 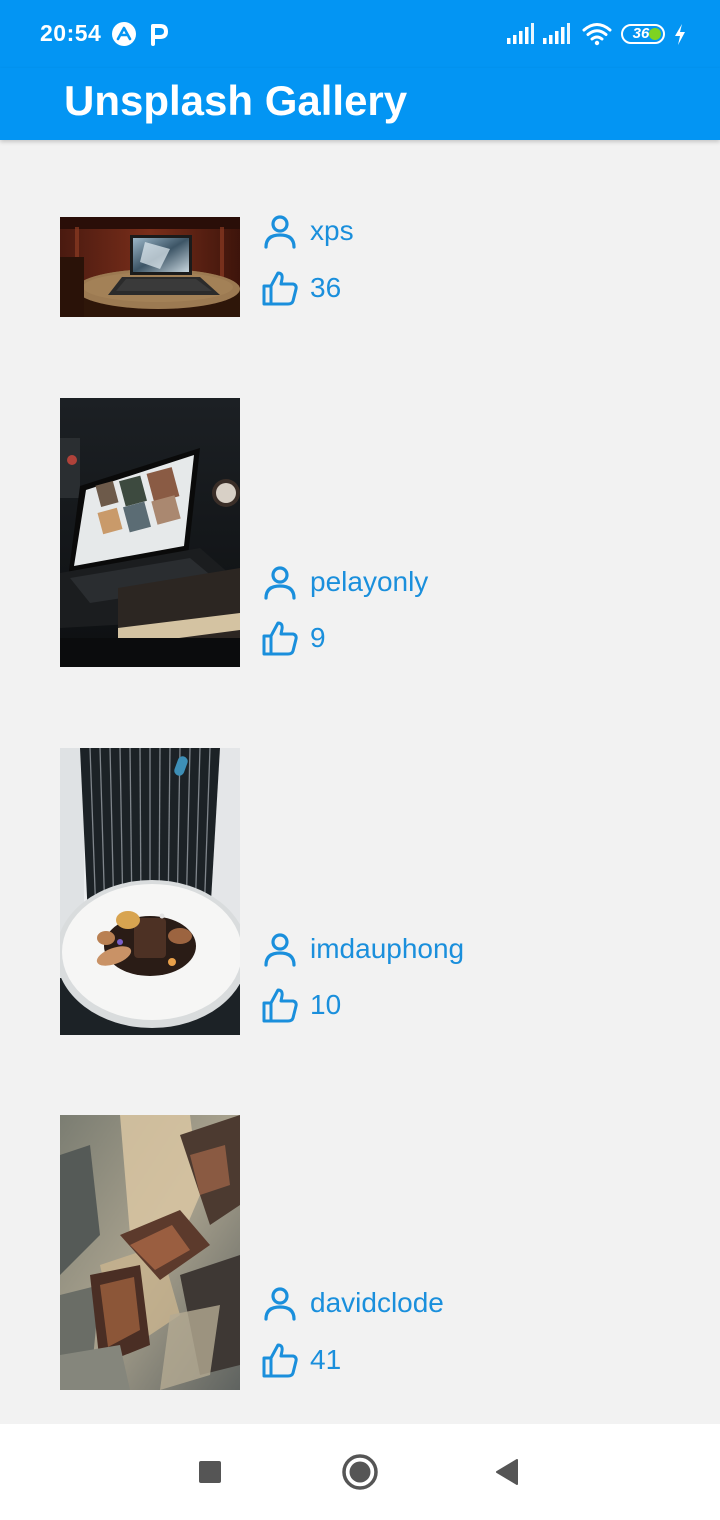 I want to click on likes-row: 10, so click(x=300, y=1005).